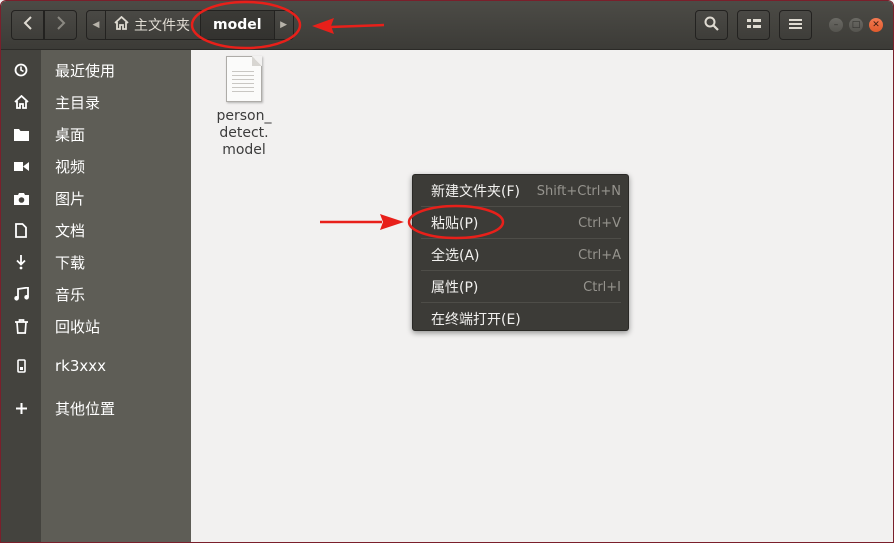  Describe the element at coordinates (70, 262) in the screenshot. I see `sidebar-item-label: 下载` at that location.